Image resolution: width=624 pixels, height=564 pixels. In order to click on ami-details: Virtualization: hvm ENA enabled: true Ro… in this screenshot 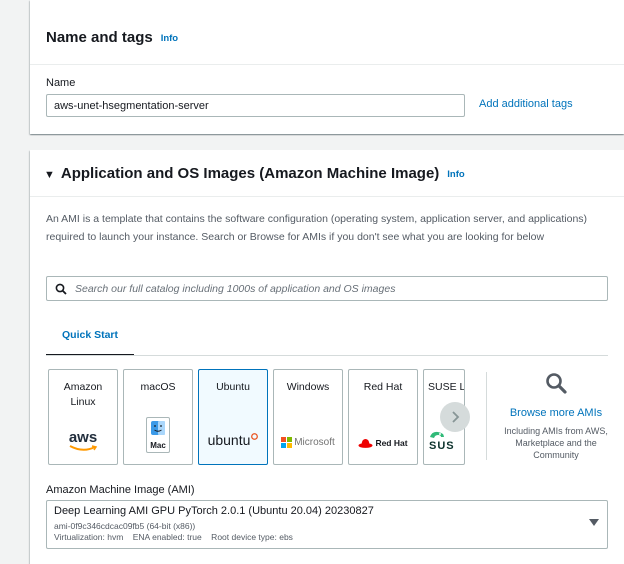, I will do `click(173, 537)`.